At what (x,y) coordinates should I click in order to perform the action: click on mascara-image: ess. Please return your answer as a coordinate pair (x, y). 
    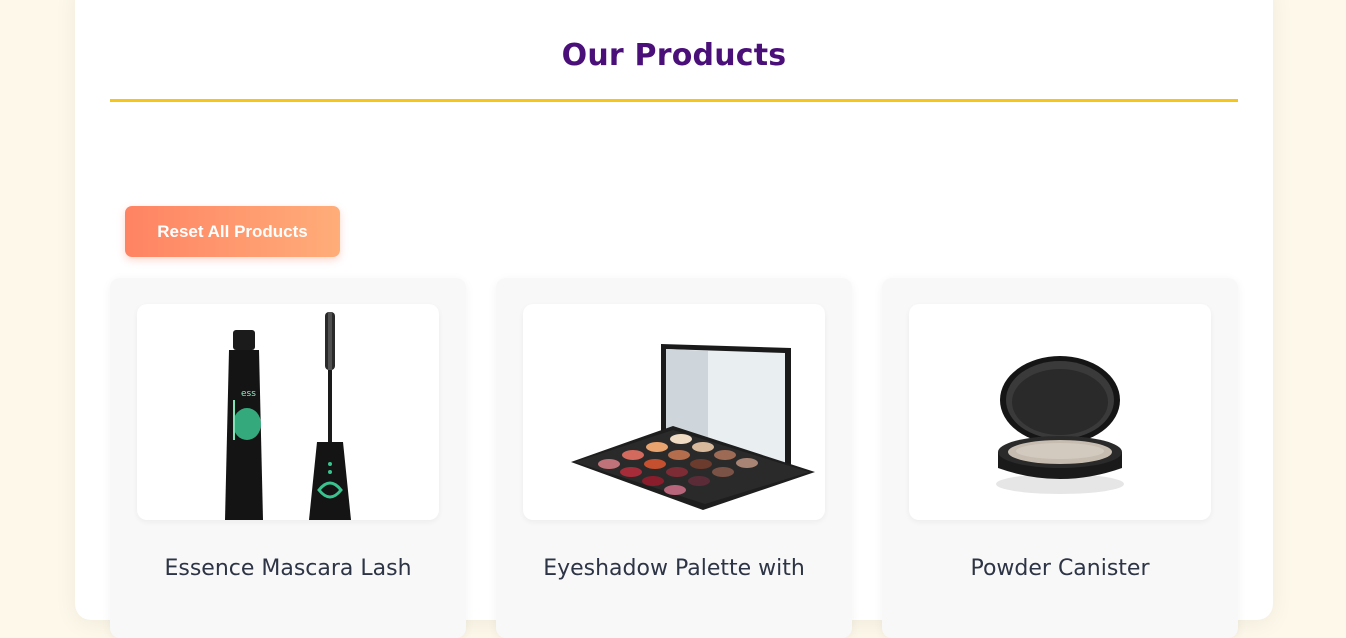
    Looking at the image, I should click on (288, 412).